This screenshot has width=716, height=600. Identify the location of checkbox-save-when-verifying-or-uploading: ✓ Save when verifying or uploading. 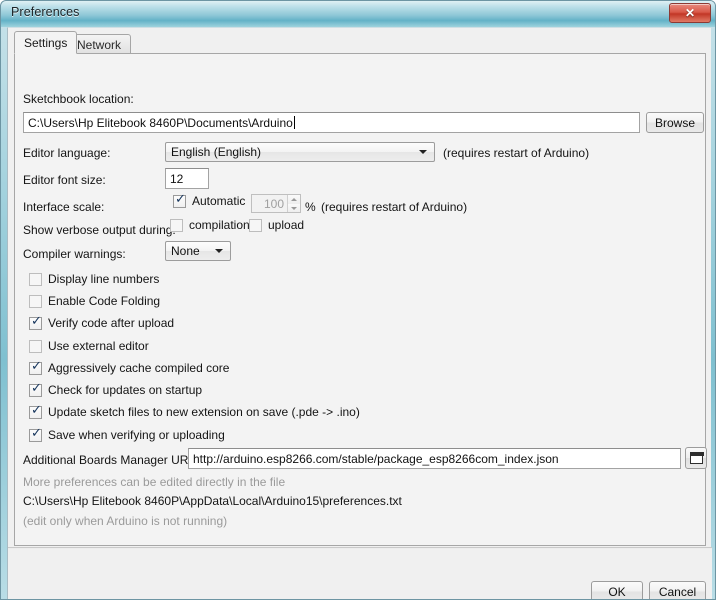
(127, 433).